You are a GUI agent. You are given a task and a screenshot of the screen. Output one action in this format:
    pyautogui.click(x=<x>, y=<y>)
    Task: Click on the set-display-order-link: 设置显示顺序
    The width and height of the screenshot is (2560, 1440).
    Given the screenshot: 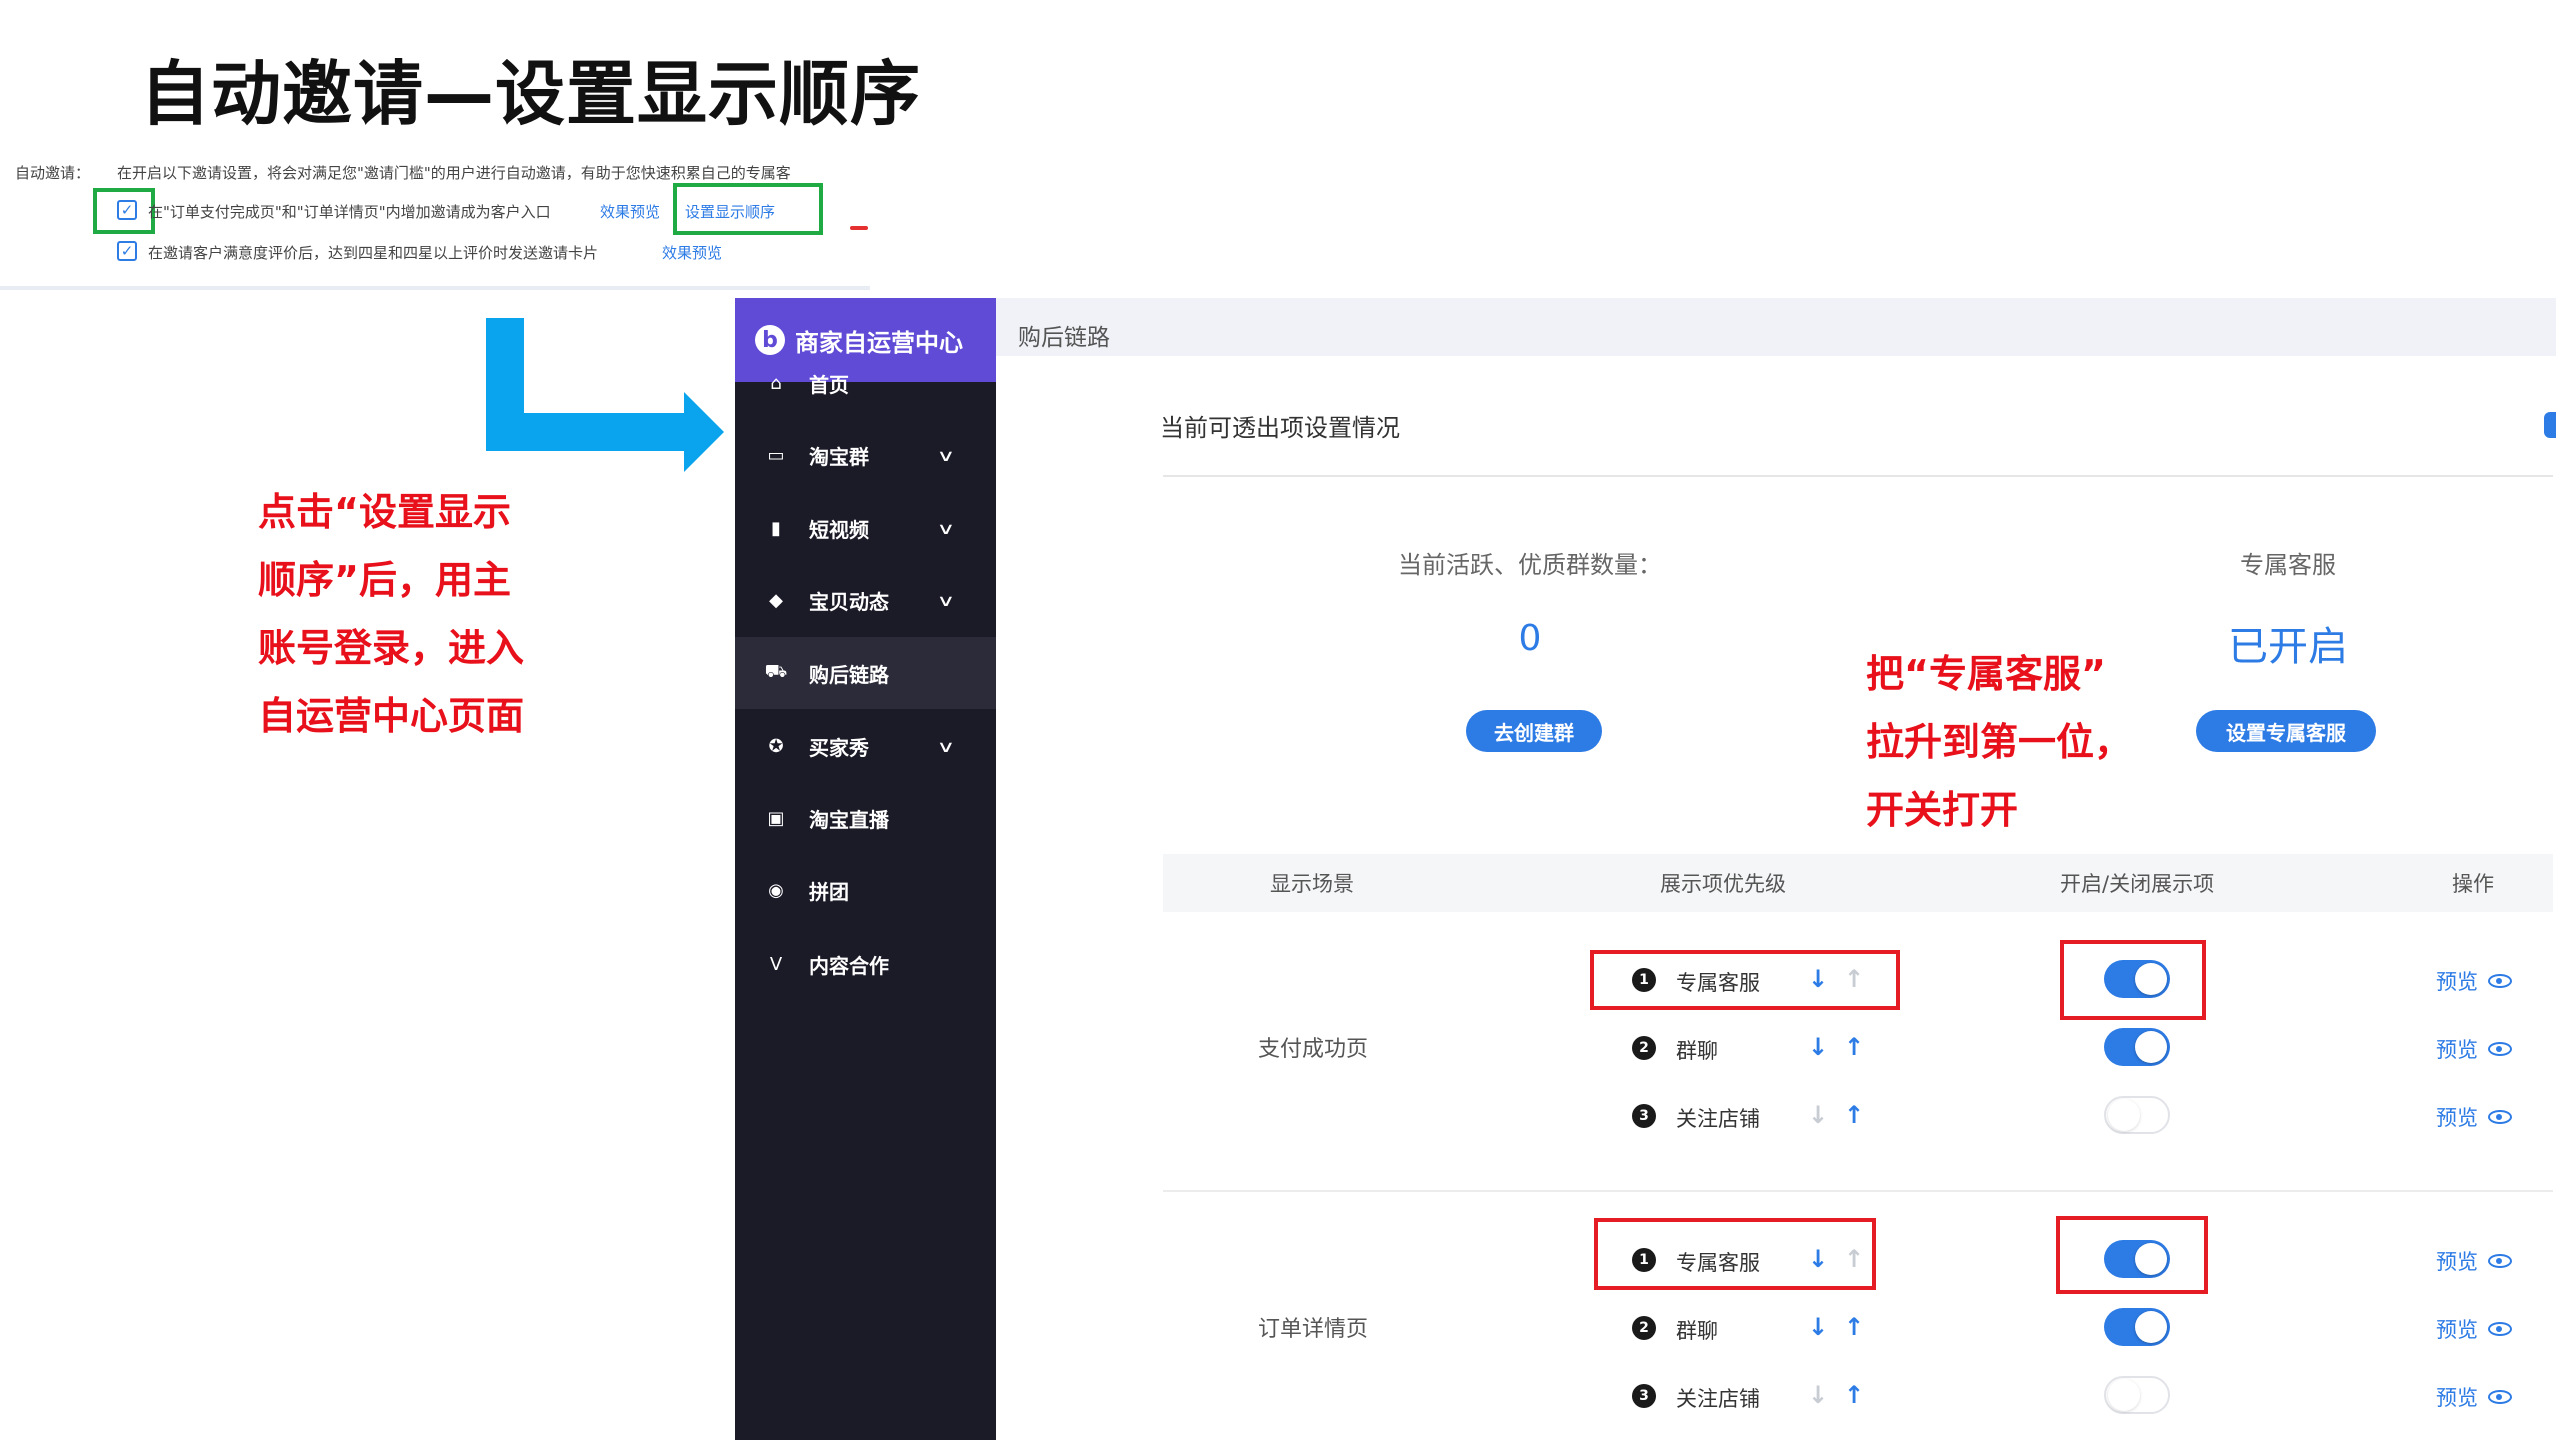 What is the action you would take?
    pyautogui.click(x=730, y=211)
    